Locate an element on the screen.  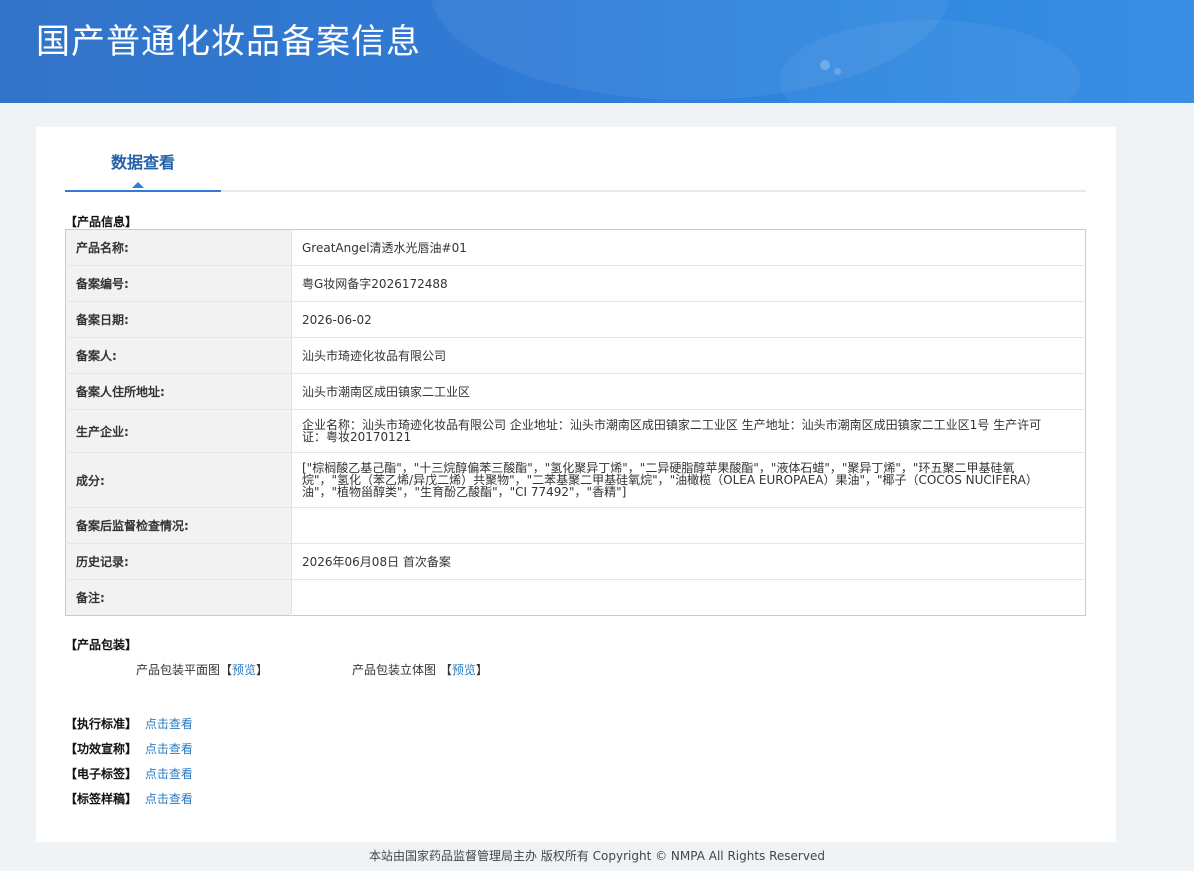
row-label-filing-date: 备案日期: is located at coordinates (178, 319).